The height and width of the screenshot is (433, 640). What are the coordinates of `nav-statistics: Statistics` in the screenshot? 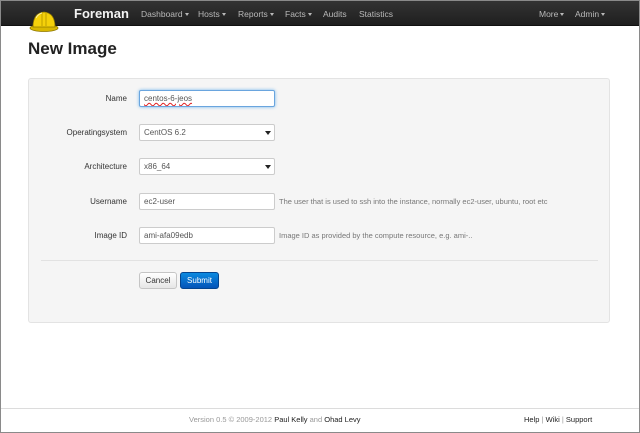 It's located at (376, 14).